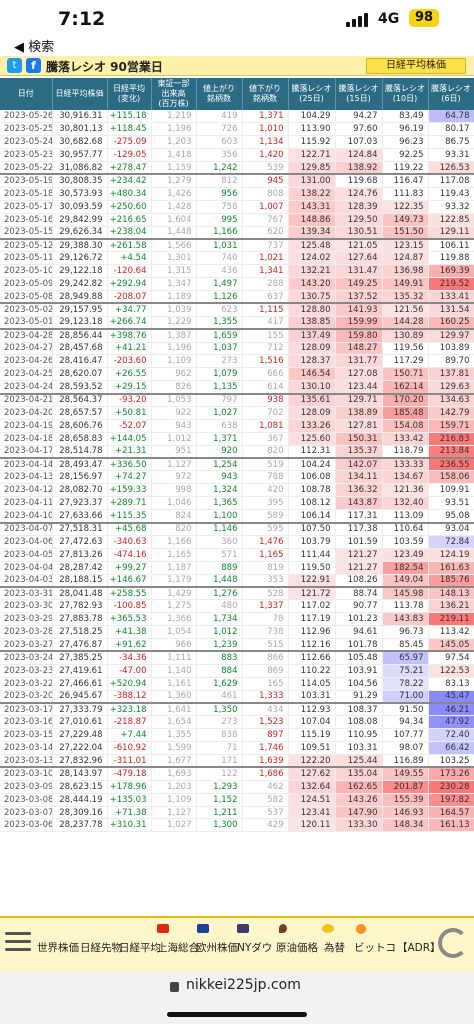 Image resolution: width=474 pixels, height=1024 pixels. I want to click on table-cell: 113.09, so click(405, 516).